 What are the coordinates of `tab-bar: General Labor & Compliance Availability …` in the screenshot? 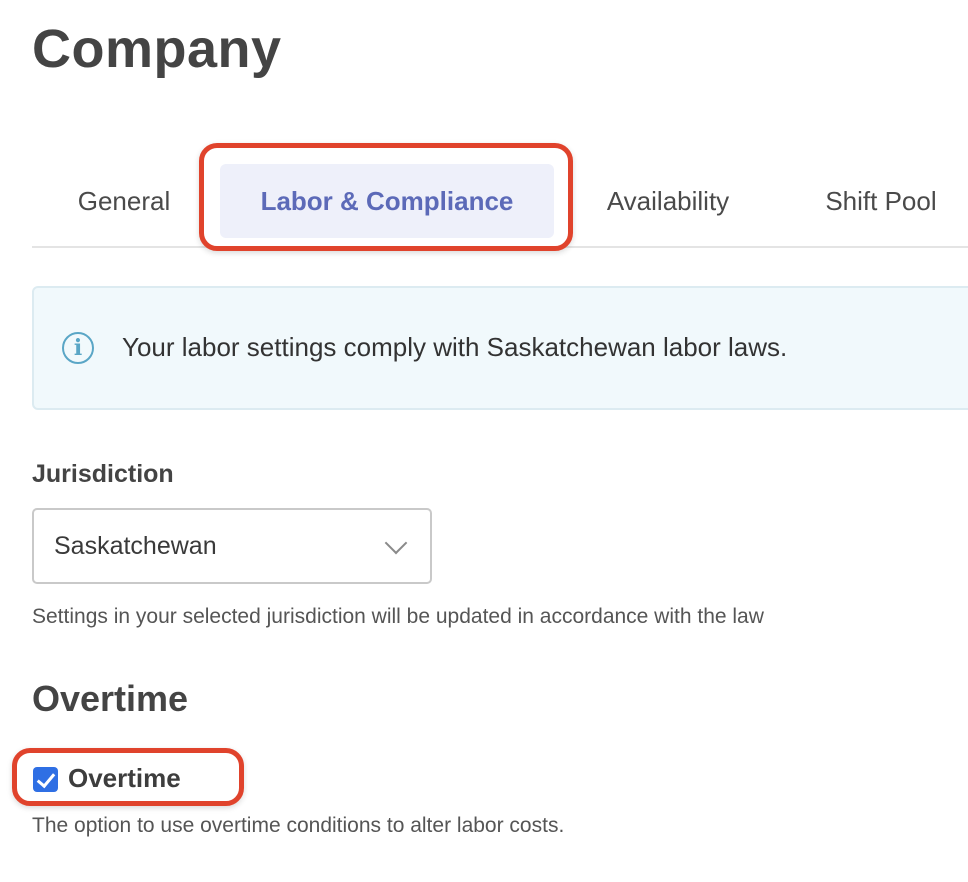 It's located at (500, 203).